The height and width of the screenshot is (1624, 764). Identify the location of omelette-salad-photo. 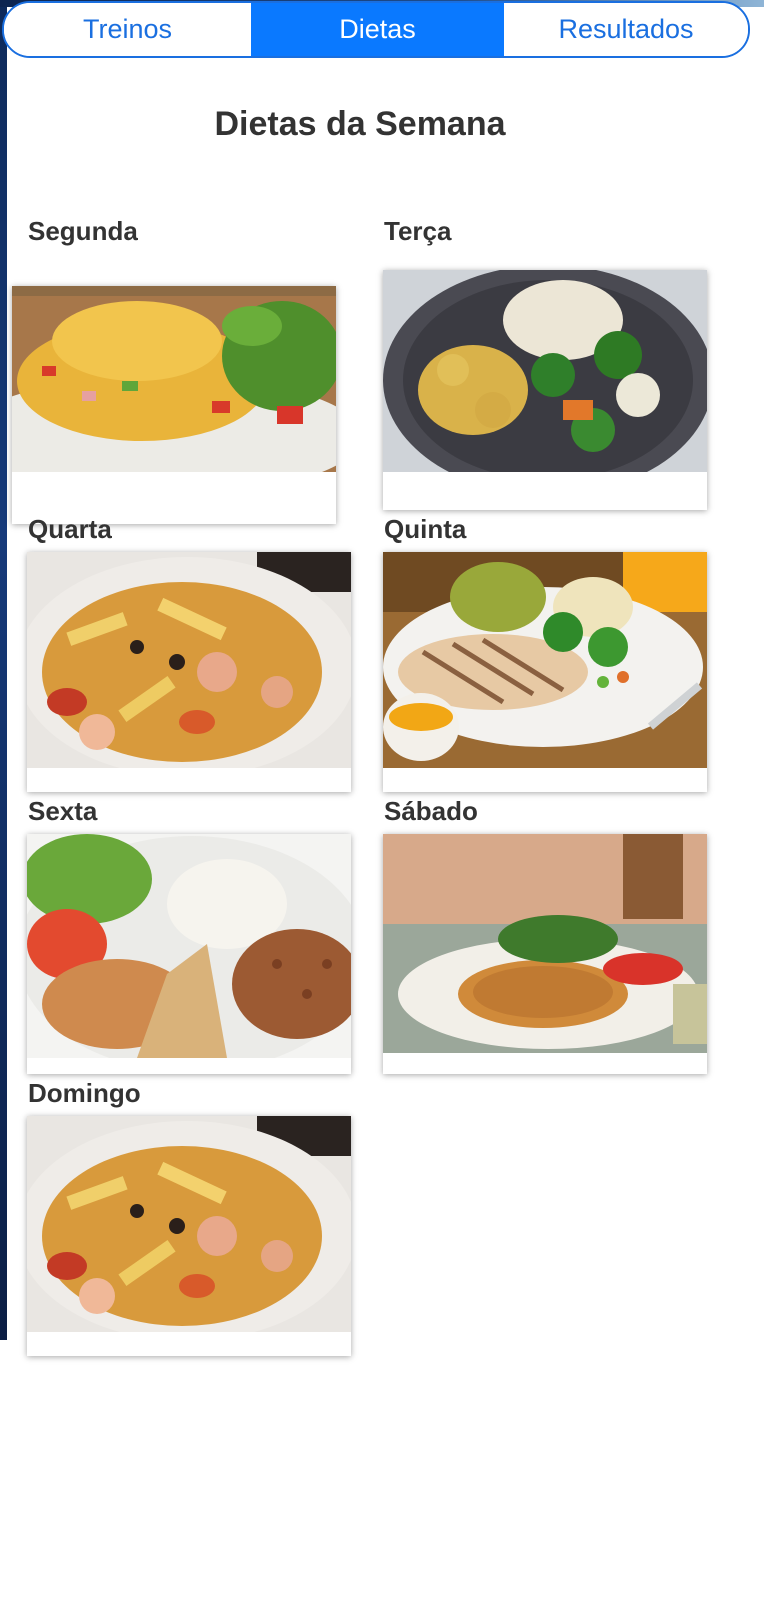
(174, 379).